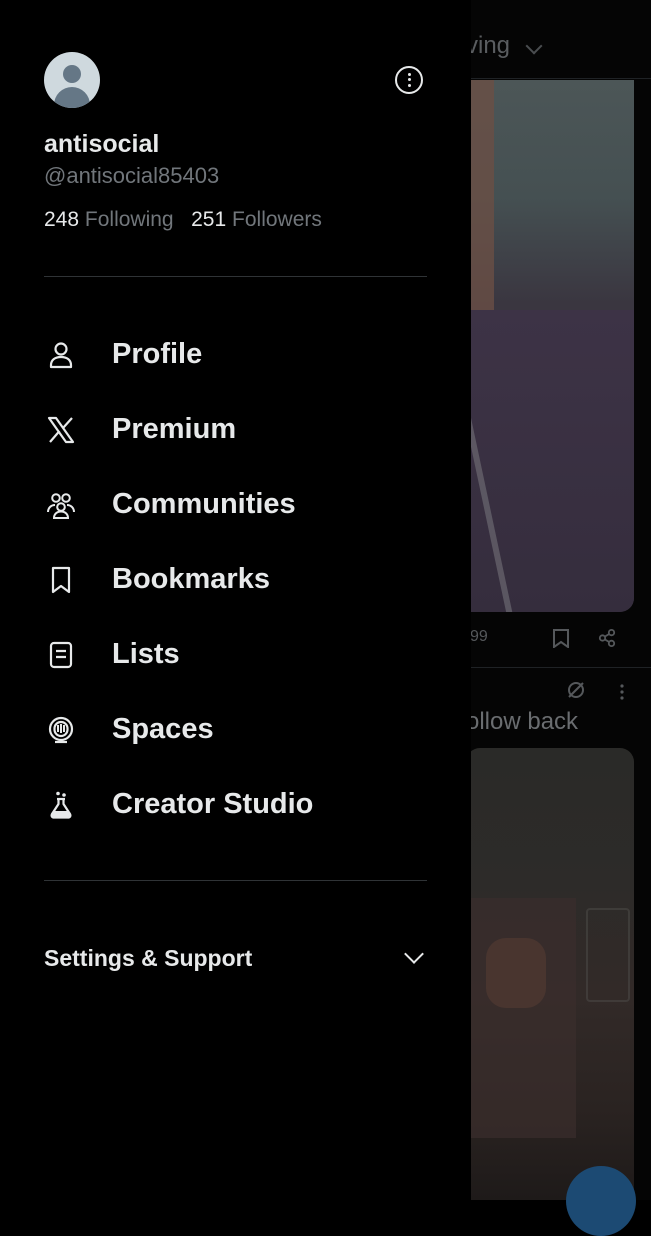 Image resolution: width=651 pixels, height=1236 pixels. I want to click on list-icon, so click(61, 655).